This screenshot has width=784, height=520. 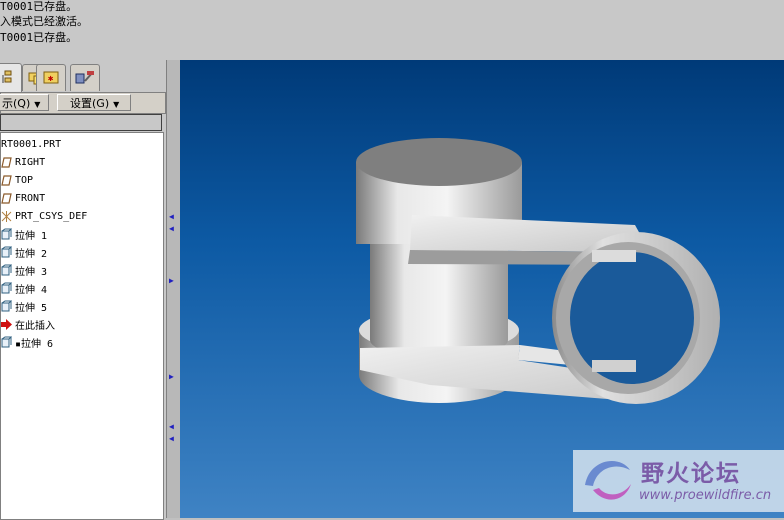 I want to click on tree-item-extrude-5: 拉伸 5, so click(x=24, y=306).